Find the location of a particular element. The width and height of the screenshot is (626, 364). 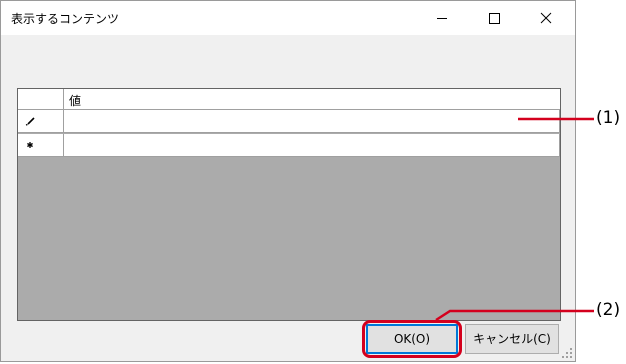

annotation-lines is located at coordinates (514, 219).